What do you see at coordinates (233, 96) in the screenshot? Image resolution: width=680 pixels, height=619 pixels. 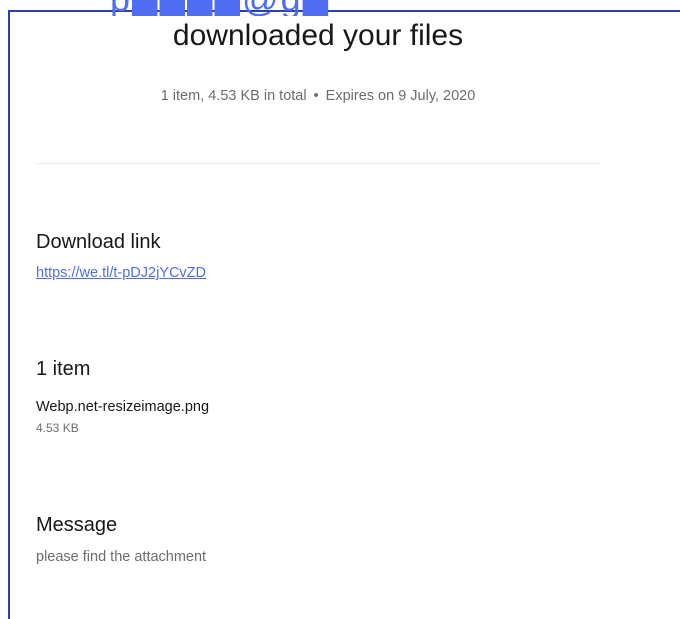 I see `transfer-size-summary: 1 item, 4.53 KB in total` at bounding box center [233, 96].